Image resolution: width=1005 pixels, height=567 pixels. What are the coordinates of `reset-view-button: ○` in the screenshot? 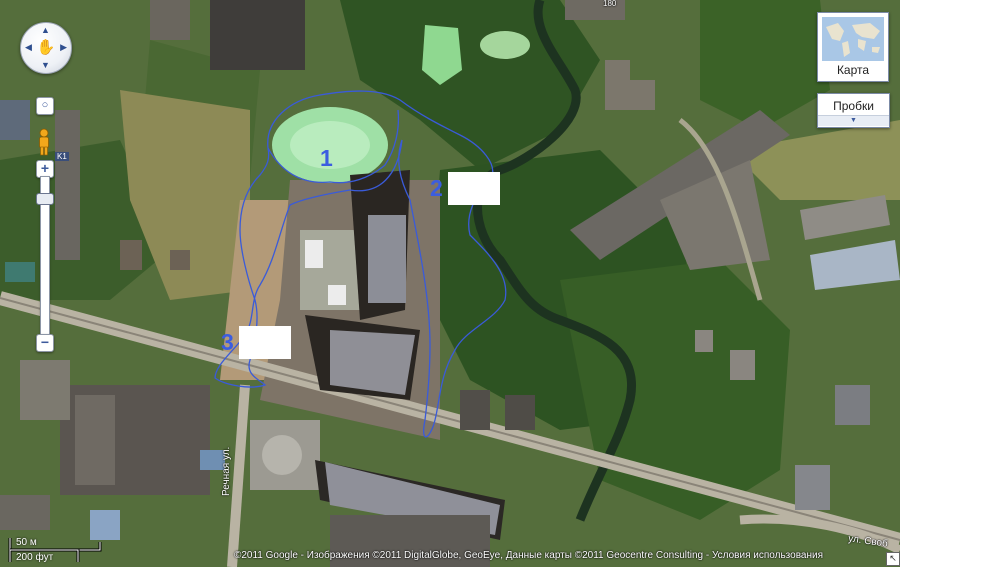 It's located at (45, 106).